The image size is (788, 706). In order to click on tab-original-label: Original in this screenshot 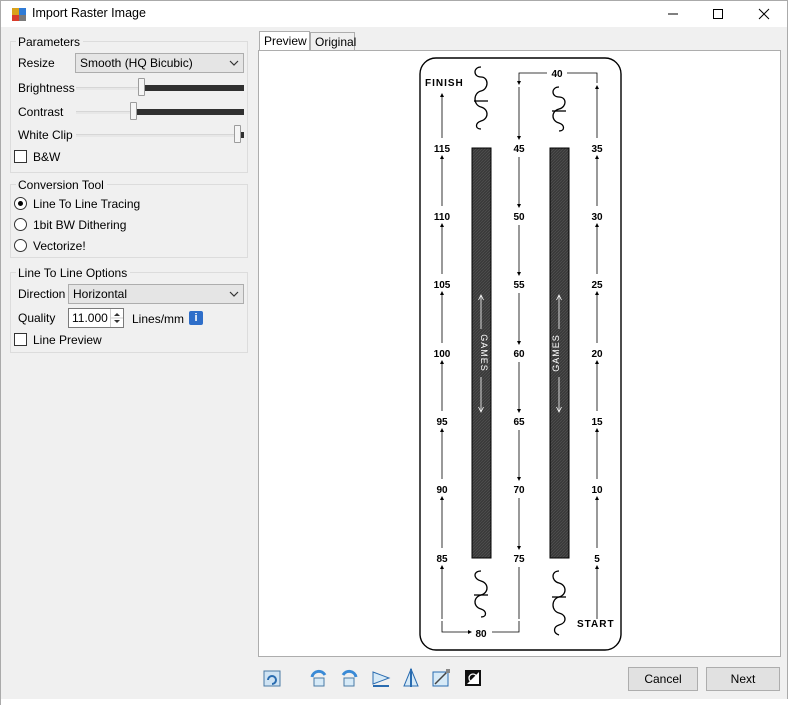, I will do `click(336, 42)`.